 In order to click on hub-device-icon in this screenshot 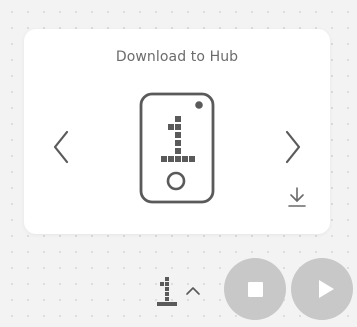, I will do `click(177, 148)`.